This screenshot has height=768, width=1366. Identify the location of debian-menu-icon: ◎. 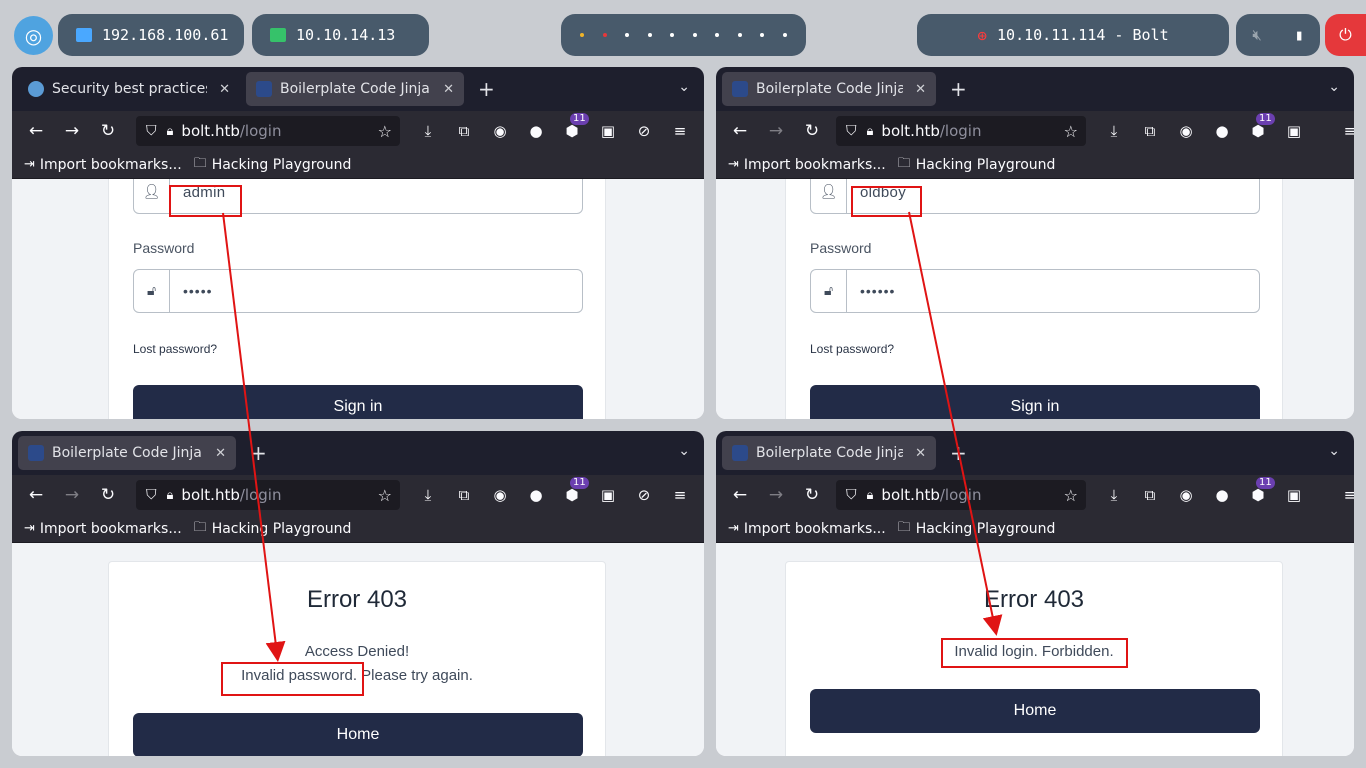
(33, 35).